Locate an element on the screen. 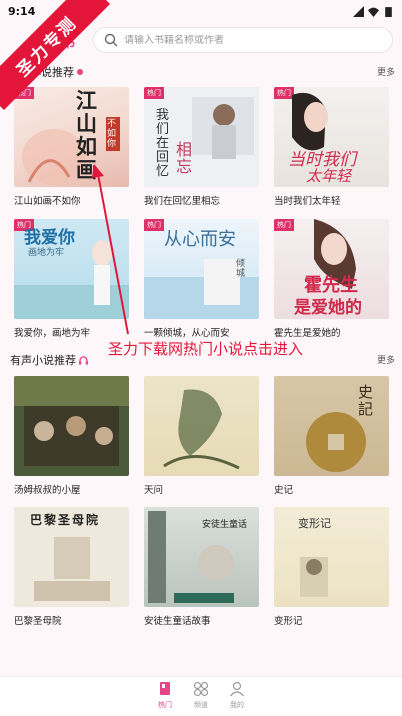 This screenshot has height=716, width=402. book-cover: 史記 is located at coordinates (331, 426).